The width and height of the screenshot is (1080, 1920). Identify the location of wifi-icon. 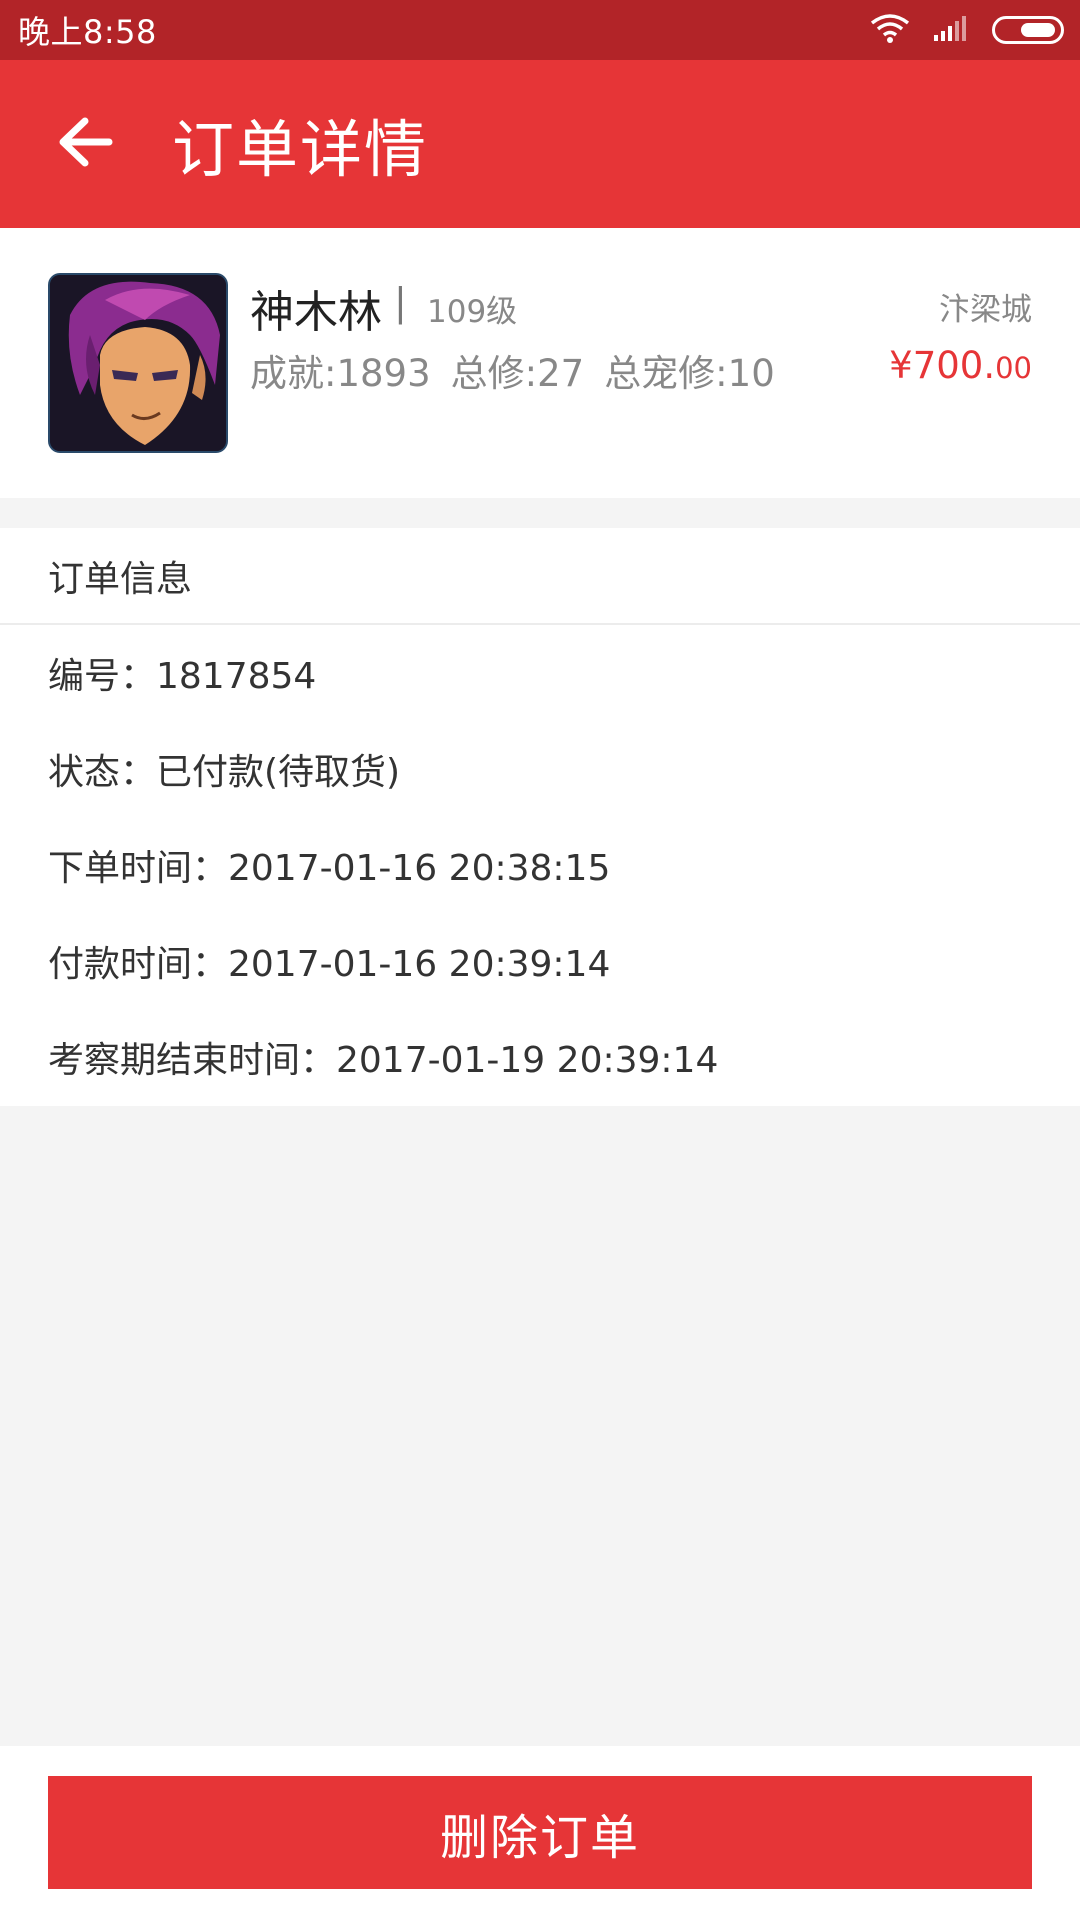
(890, 30).